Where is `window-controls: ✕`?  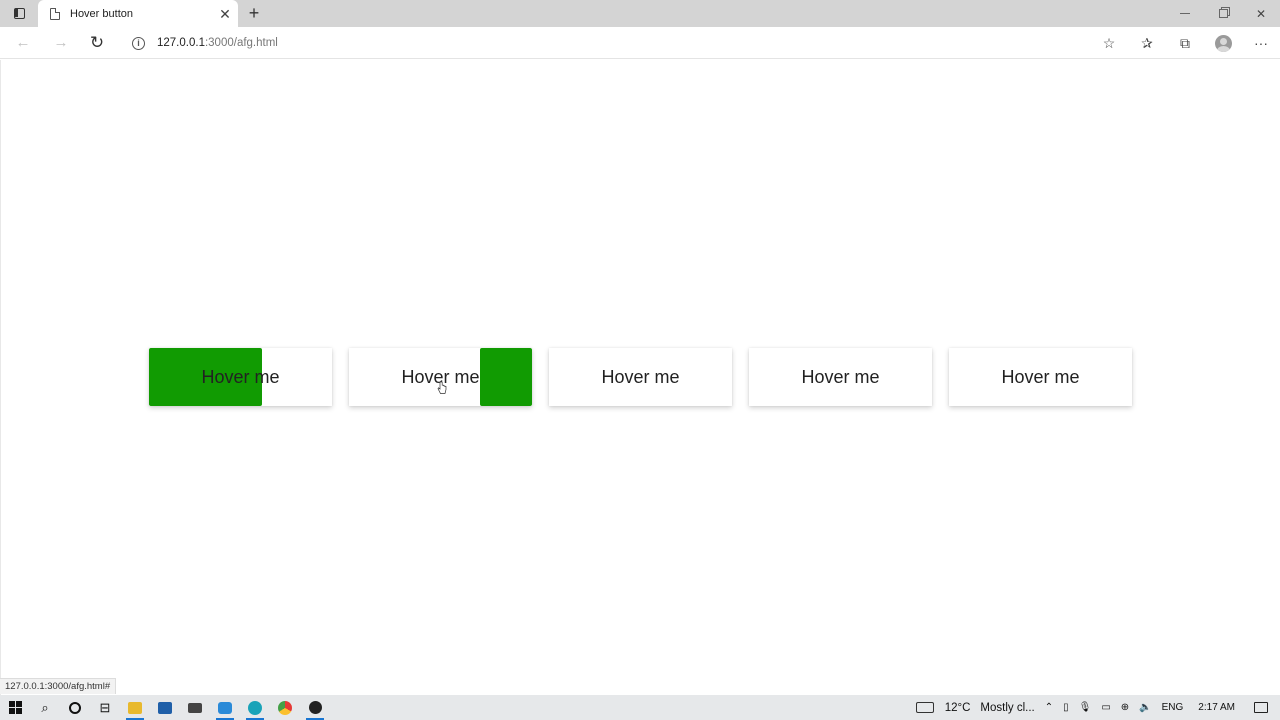 window-controls: ✕ is located at coordinates (1223, 13).